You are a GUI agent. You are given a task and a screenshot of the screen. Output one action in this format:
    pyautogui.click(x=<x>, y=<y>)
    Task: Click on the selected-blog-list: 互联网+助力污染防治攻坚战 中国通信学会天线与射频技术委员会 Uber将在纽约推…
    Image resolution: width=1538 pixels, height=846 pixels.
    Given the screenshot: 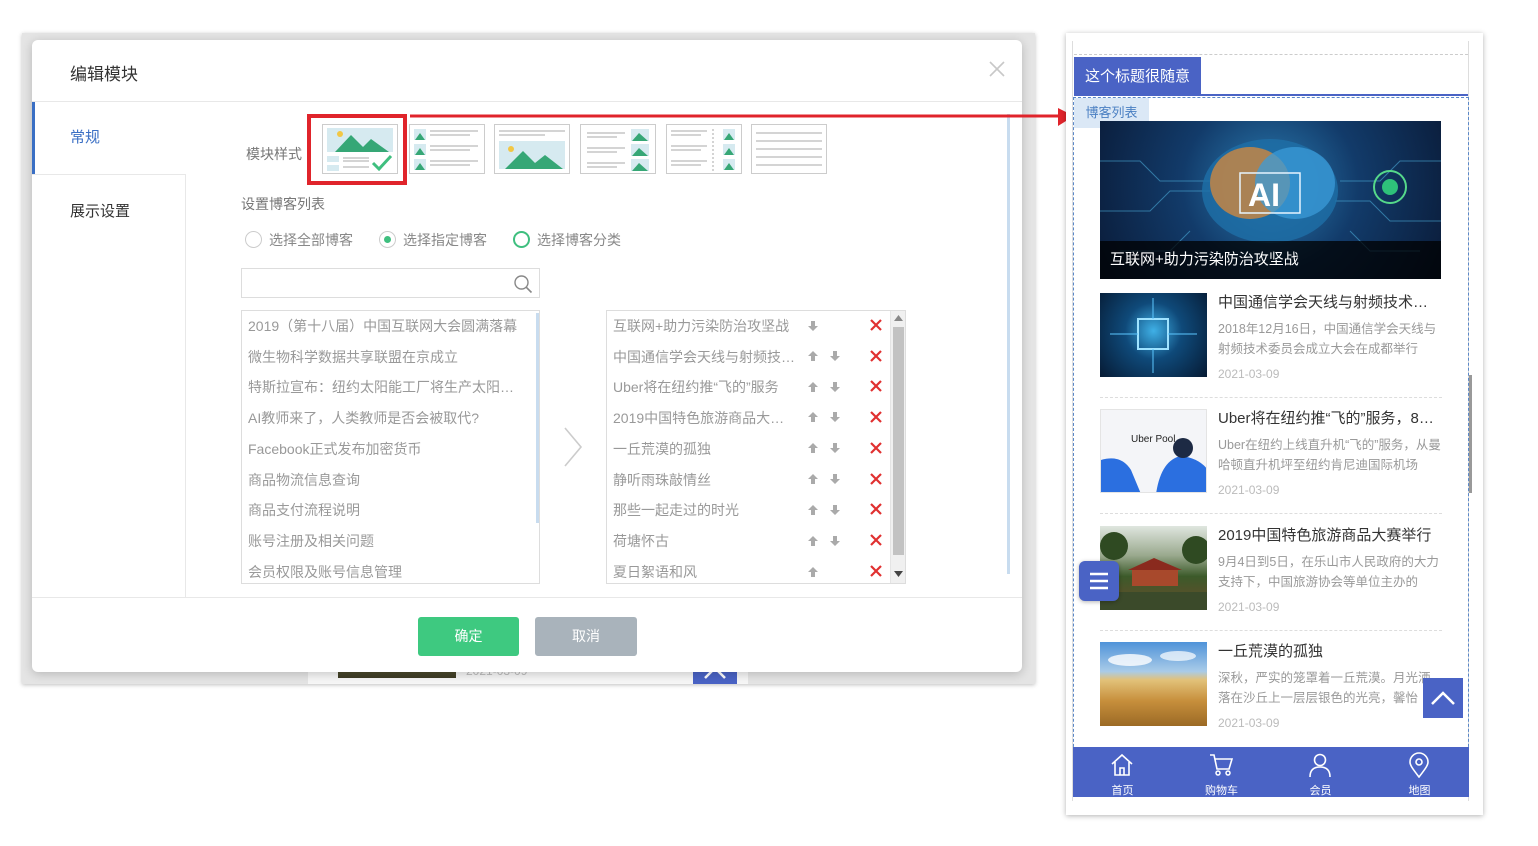 What is the action you would take?
    pyautogui.click(x=756, y=447)
    